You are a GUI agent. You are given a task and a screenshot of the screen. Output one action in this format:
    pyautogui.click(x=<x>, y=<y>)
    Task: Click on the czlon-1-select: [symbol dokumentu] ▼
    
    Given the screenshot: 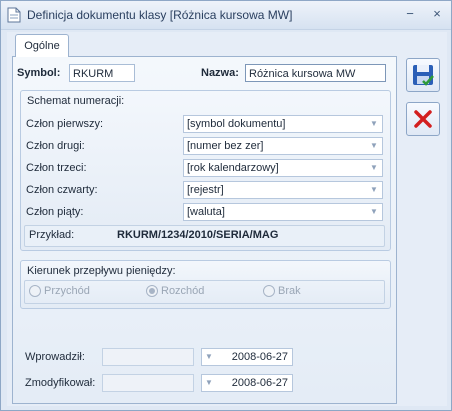 What is the action you would take?
    pyautogui.click(x=283, y=124)
    